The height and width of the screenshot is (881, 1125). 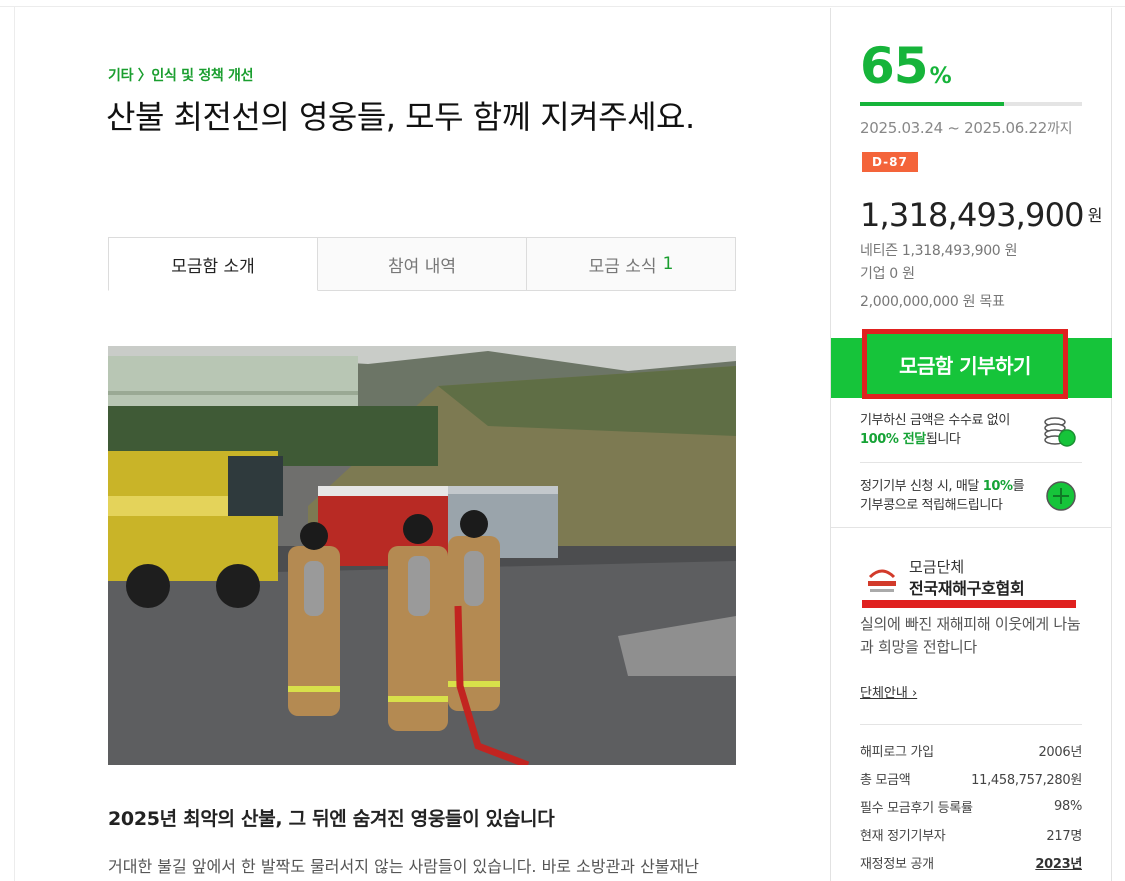 What do you see at coordinates (931, 505) in the screenshot?
I see `regular-info-line2: 기부콩으로 적립해드립니다` at bounding box center [931, 505].